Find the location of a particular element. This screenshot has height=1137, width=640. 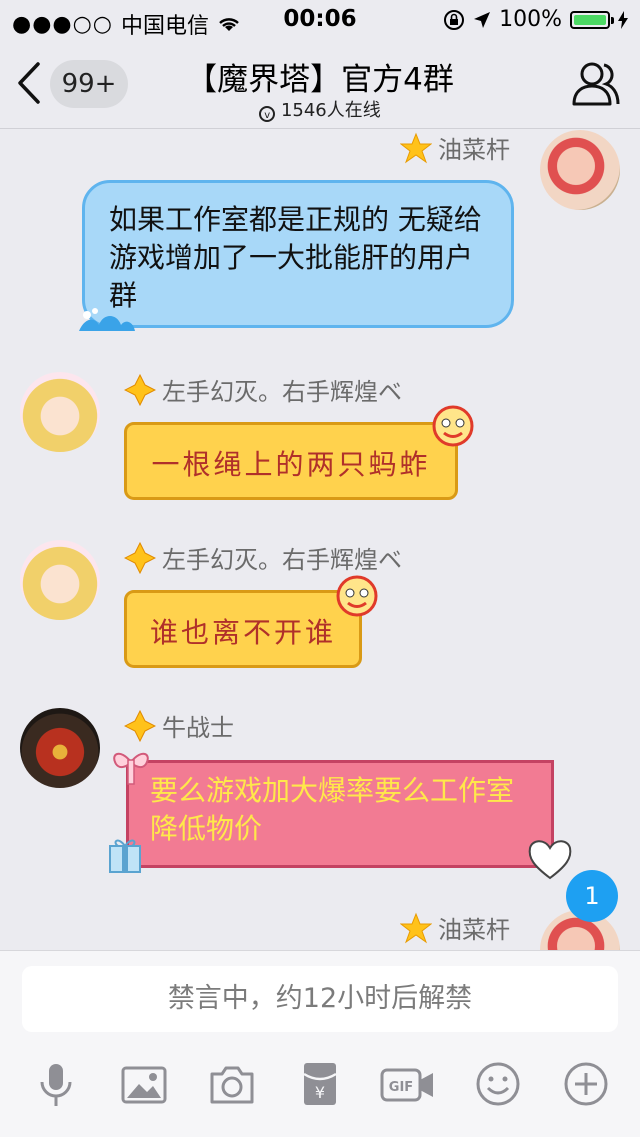

online-count-label: 1546人在线 is located at coordinates (330, 110).